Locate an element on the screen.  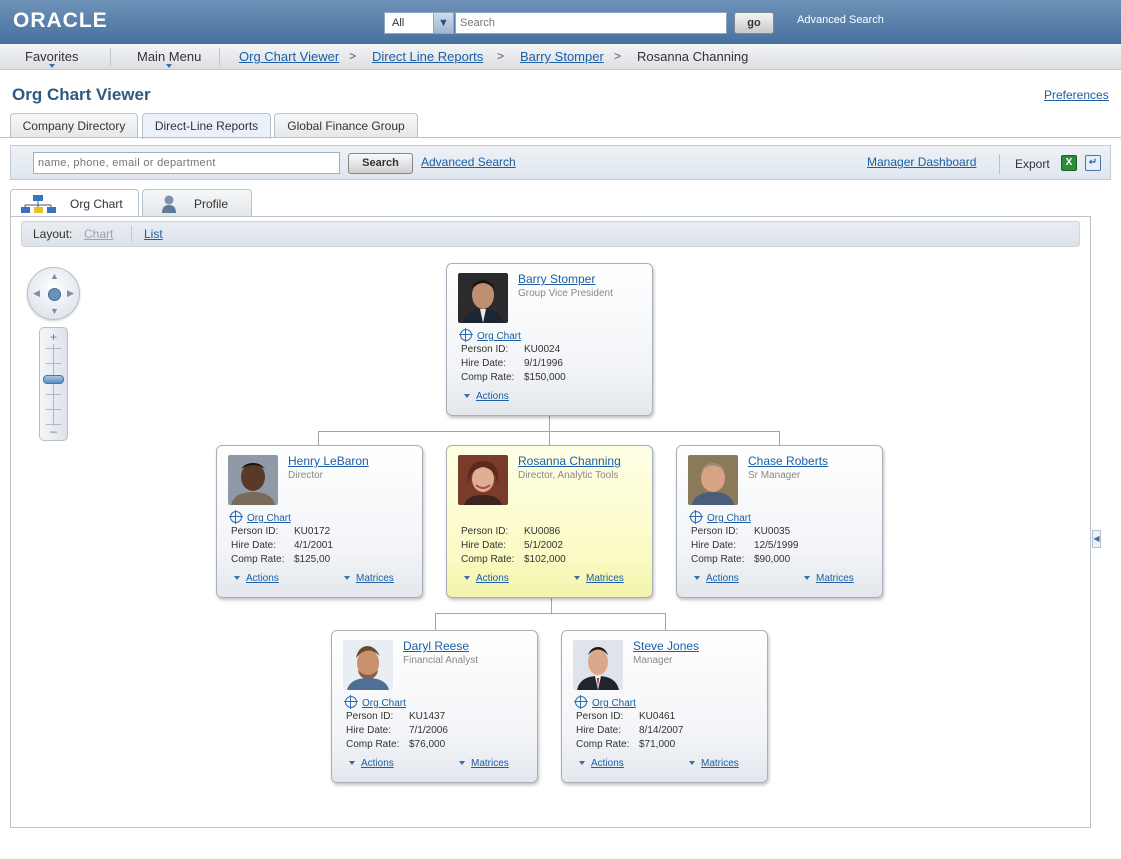
global-advanced-search-link: Advanced Search is located at coordinates (840, 20).